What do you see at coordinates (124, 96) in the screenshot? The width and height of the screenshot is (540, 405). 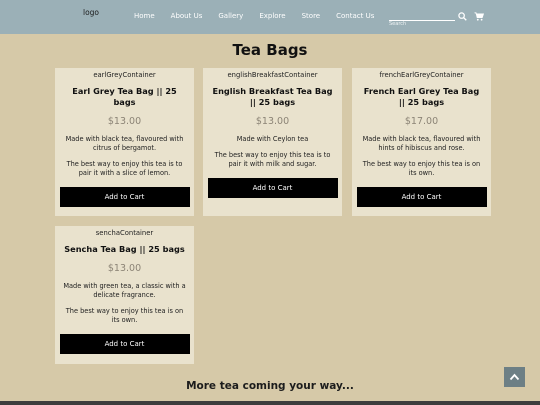 I see `product-name: Earl Grey Tea Bag || 25 bags` at bounding box center [124, 96].